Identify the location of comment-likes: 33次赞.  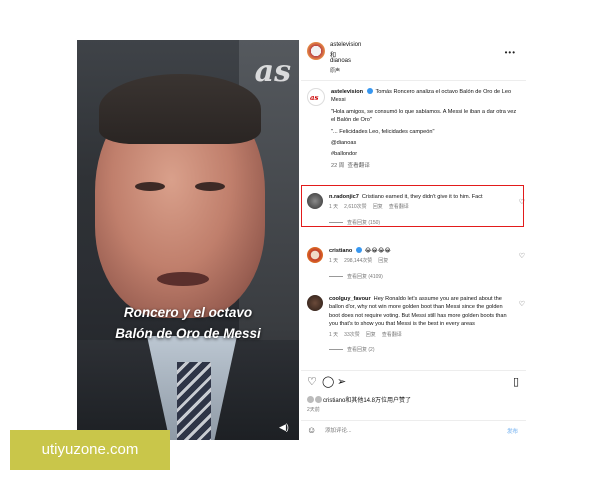
(352, 335).